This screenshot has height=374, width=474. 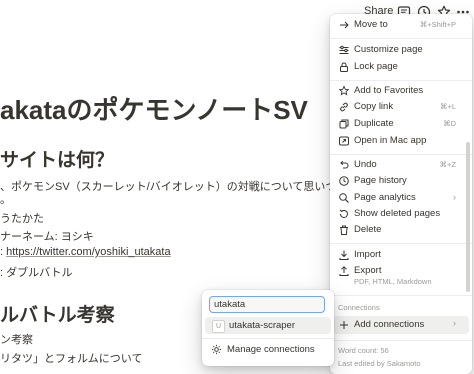 What do you see at coordinates (449, 123) in the screenshot?
I see `shortcut-label: ⌘D` at bounding box center [449, 123].